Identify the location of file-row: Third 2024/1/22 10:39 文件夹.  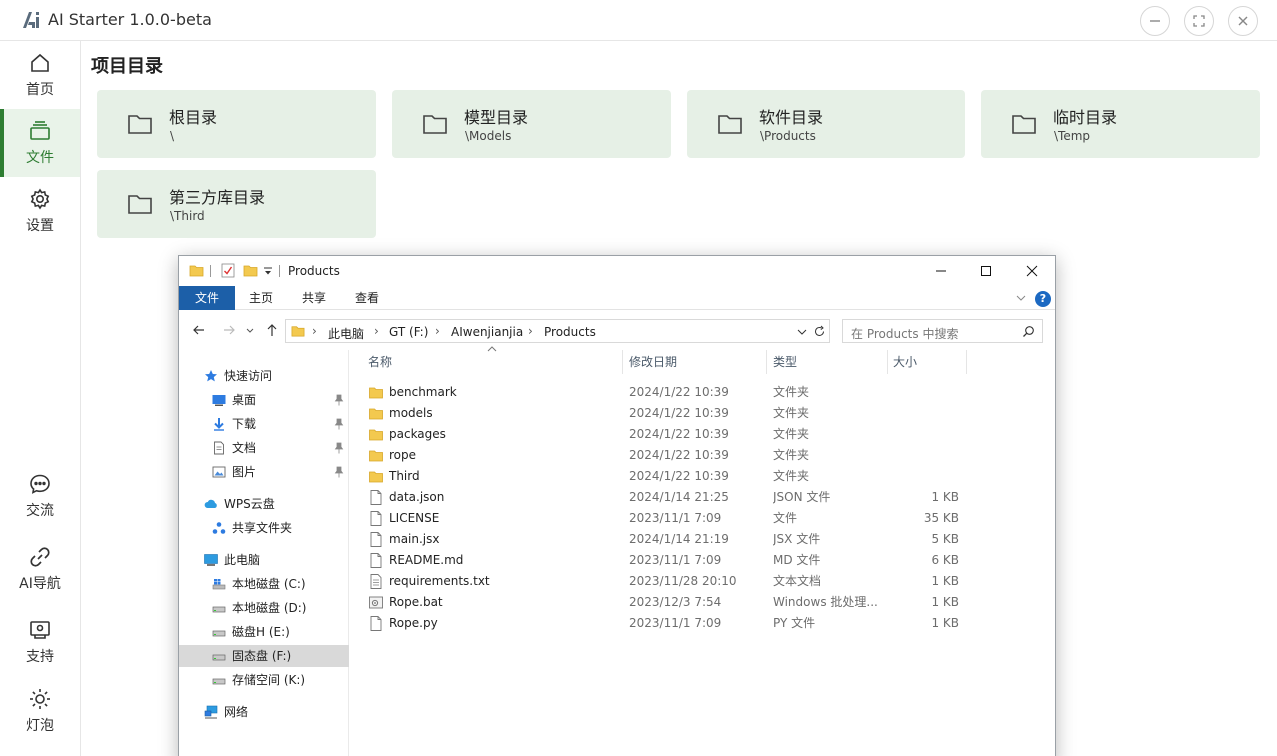
(702, 476).